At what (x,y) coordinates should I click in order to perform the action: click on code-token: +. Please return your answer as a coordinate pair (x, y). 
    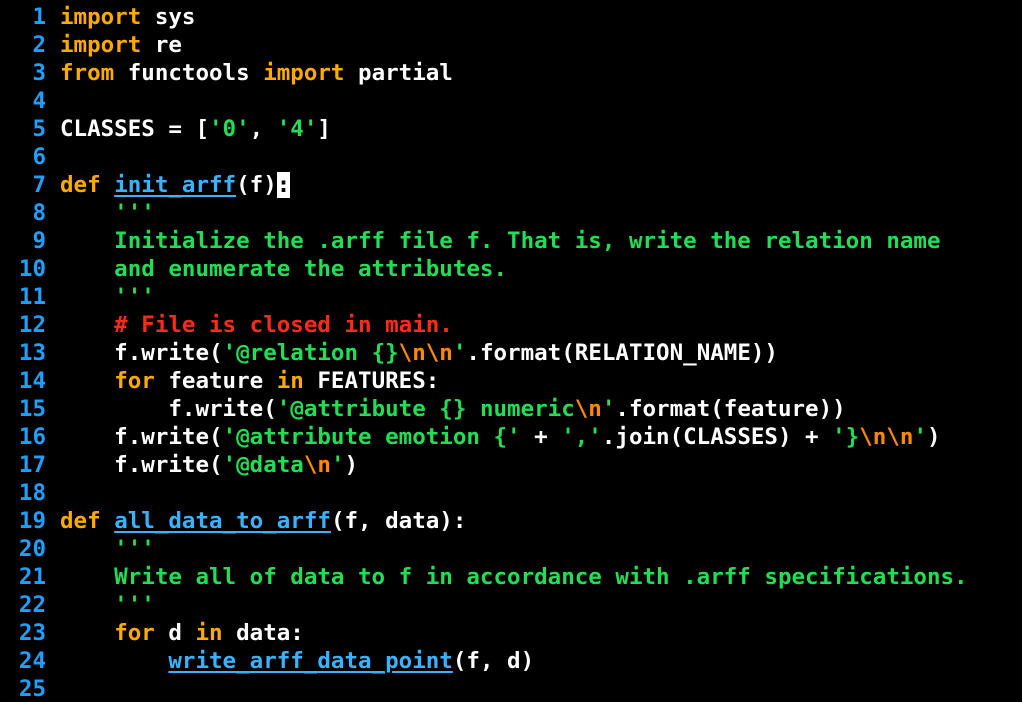
    Looking at the image, I should click on (541, 437).